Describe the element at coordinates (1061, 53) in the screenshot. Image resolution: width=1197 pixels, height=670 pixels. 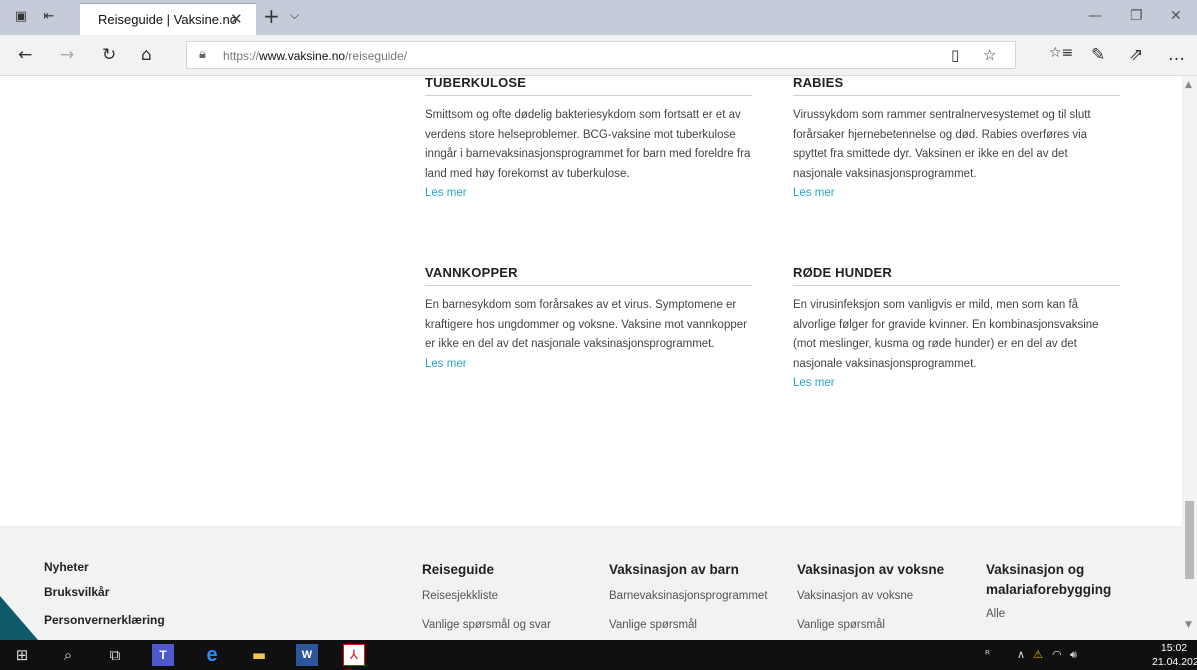
I see `favorites-list-icon: ☆≡` at that location.